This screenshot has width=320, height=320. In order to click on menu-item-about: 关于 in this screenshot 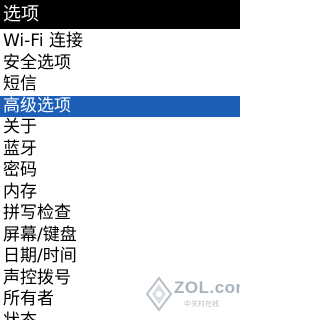, I will do `click(120, 128)`.